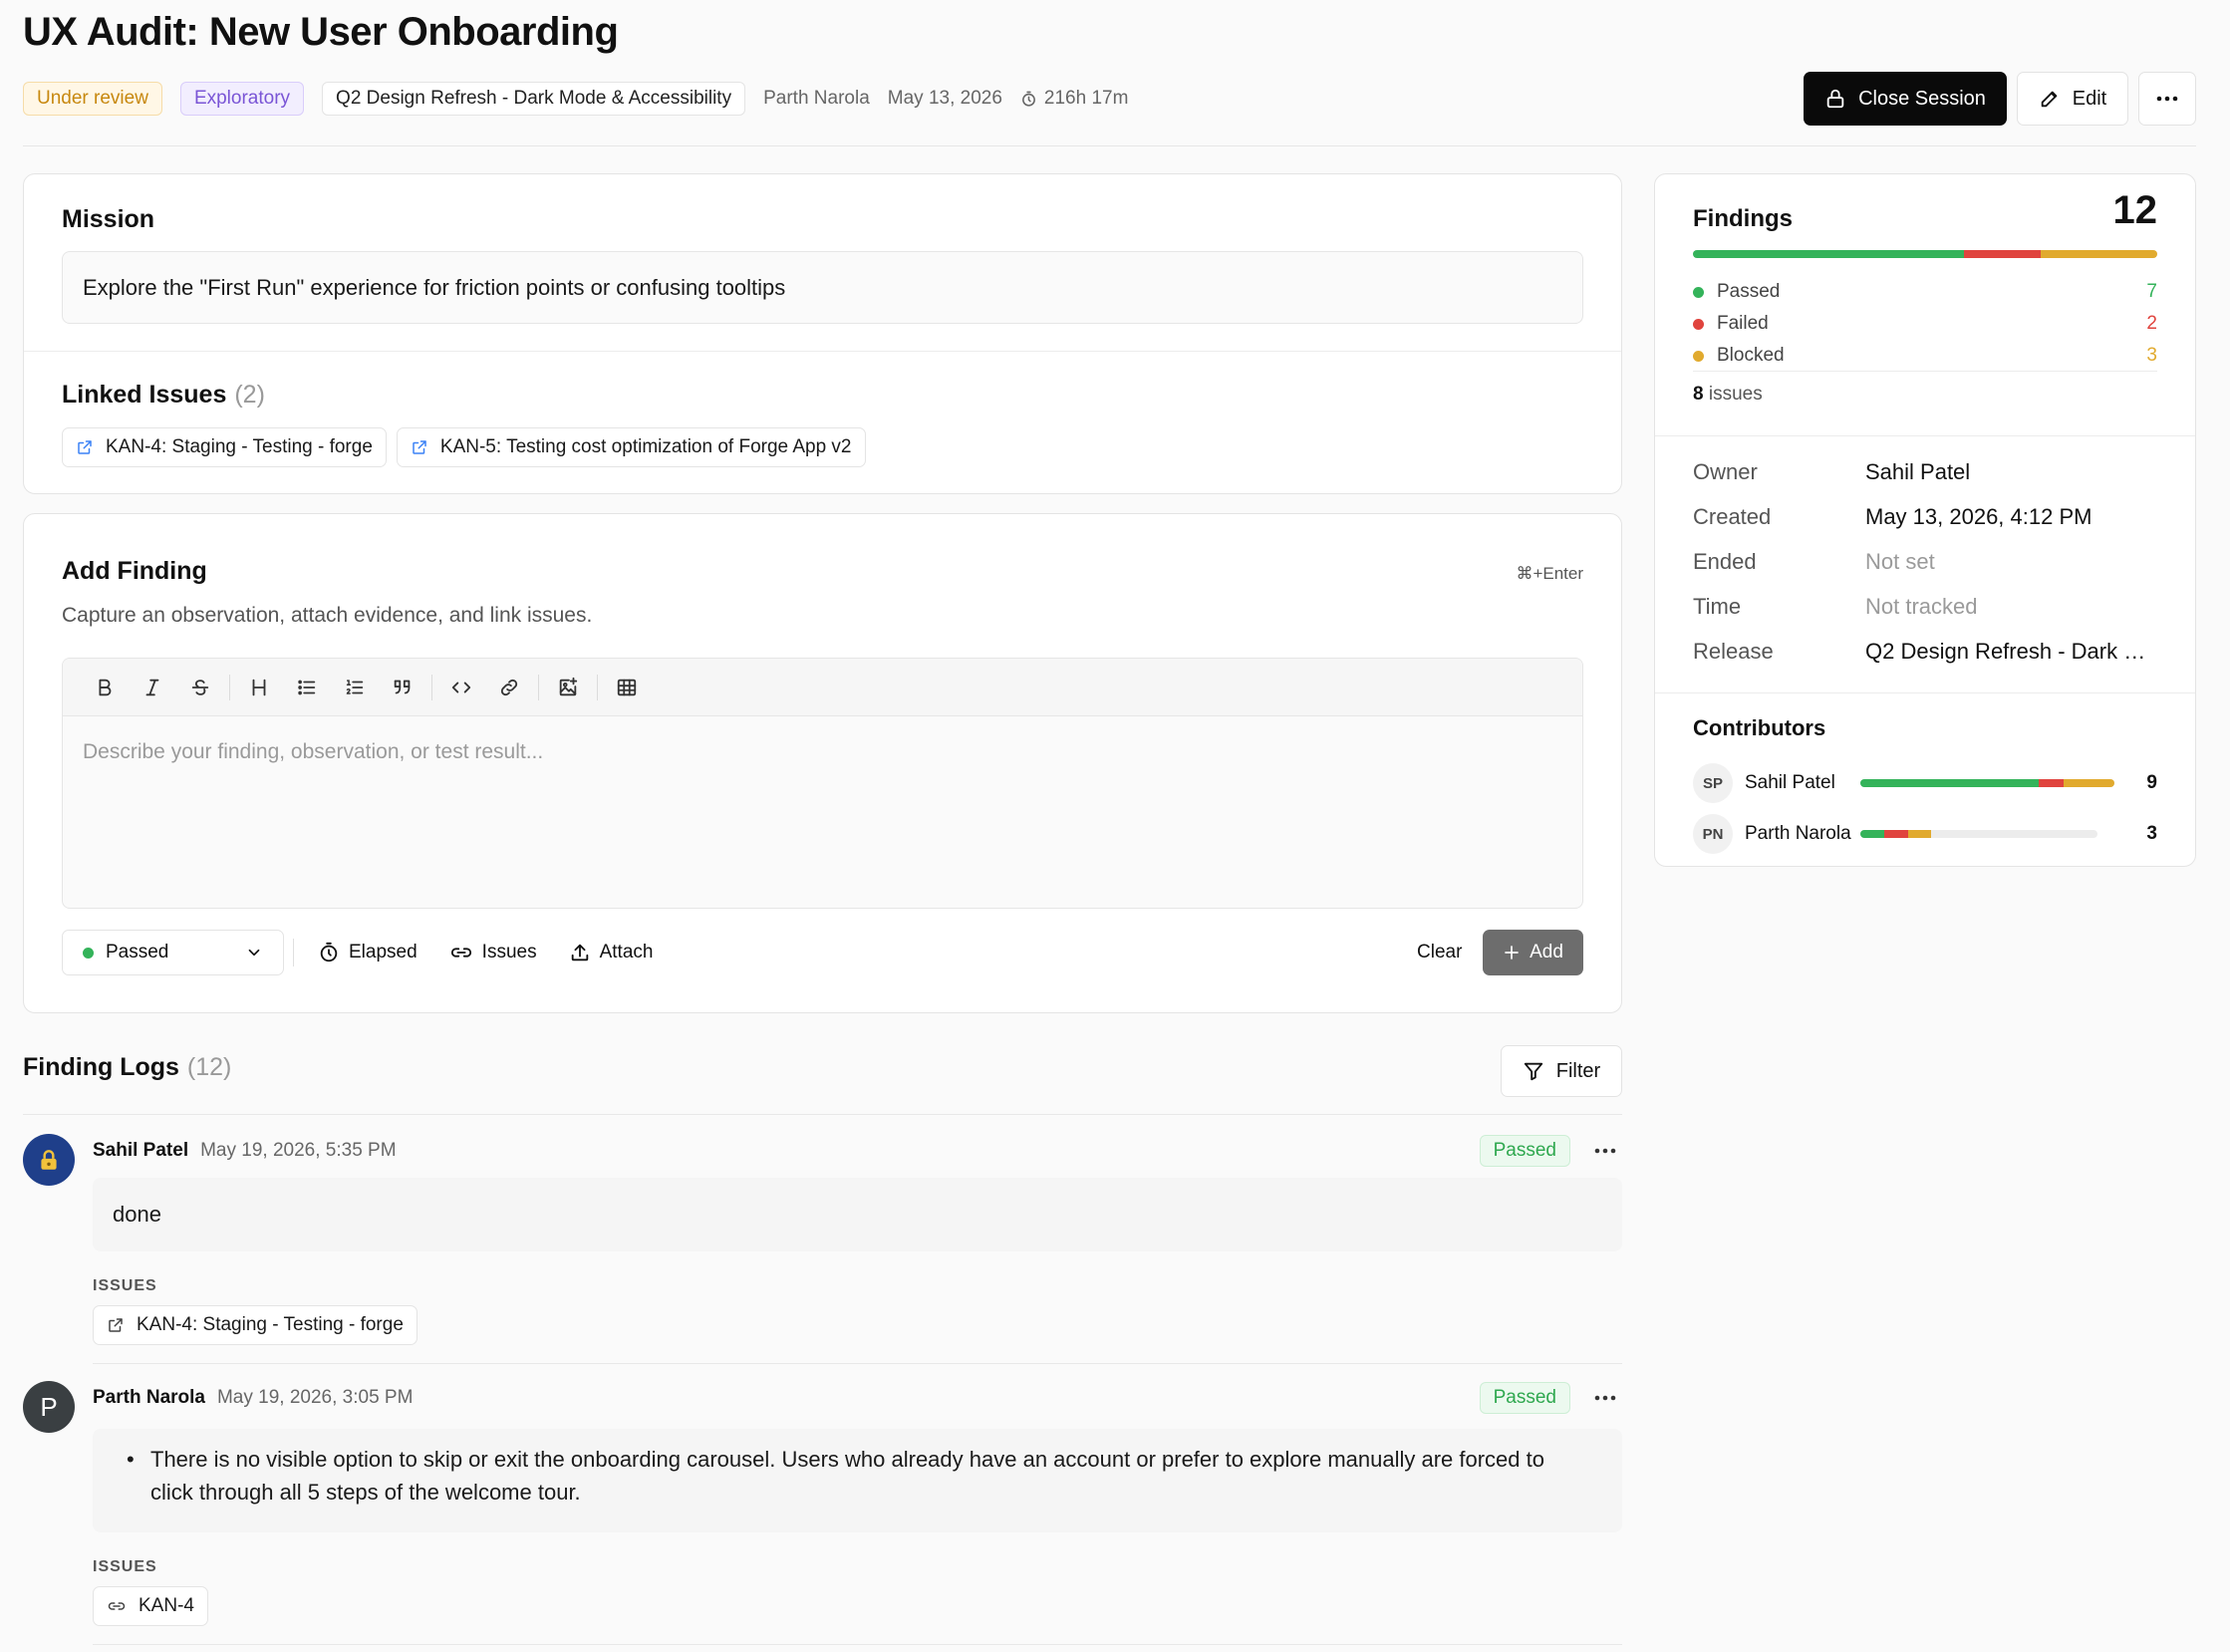  I want to click on duration-value: 216h 17m, so click(1086, 98).